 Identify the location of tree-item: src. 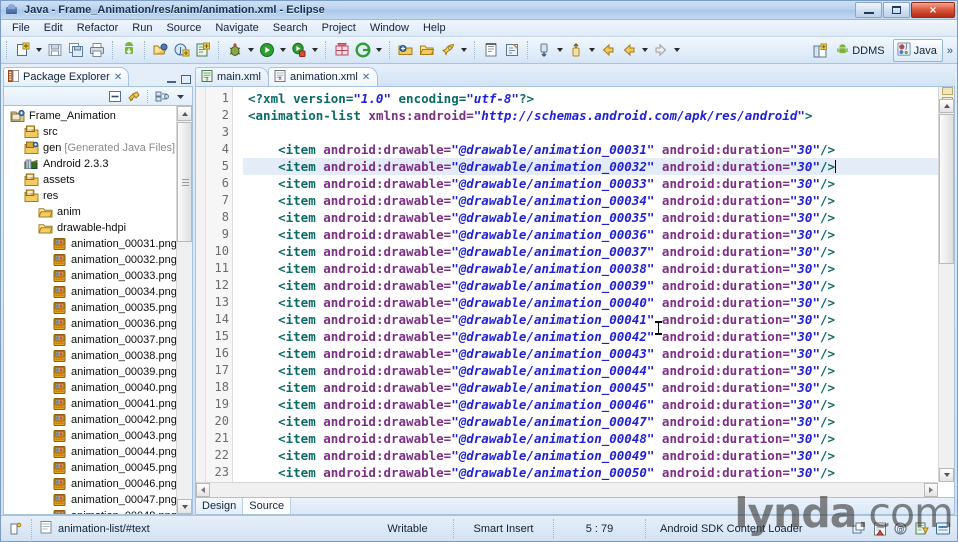
(90, 132).